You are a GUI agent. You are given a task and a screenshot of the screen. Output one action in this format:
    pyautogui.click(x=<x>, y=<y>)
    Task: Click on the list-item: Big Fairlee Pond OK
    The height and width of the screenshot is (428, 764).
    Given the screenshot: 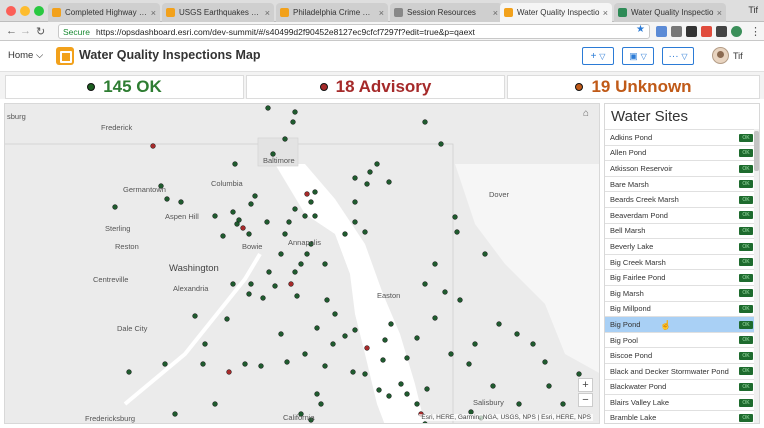 What is the action you would take?
    pyautogui.click(x=680, y=277)
    